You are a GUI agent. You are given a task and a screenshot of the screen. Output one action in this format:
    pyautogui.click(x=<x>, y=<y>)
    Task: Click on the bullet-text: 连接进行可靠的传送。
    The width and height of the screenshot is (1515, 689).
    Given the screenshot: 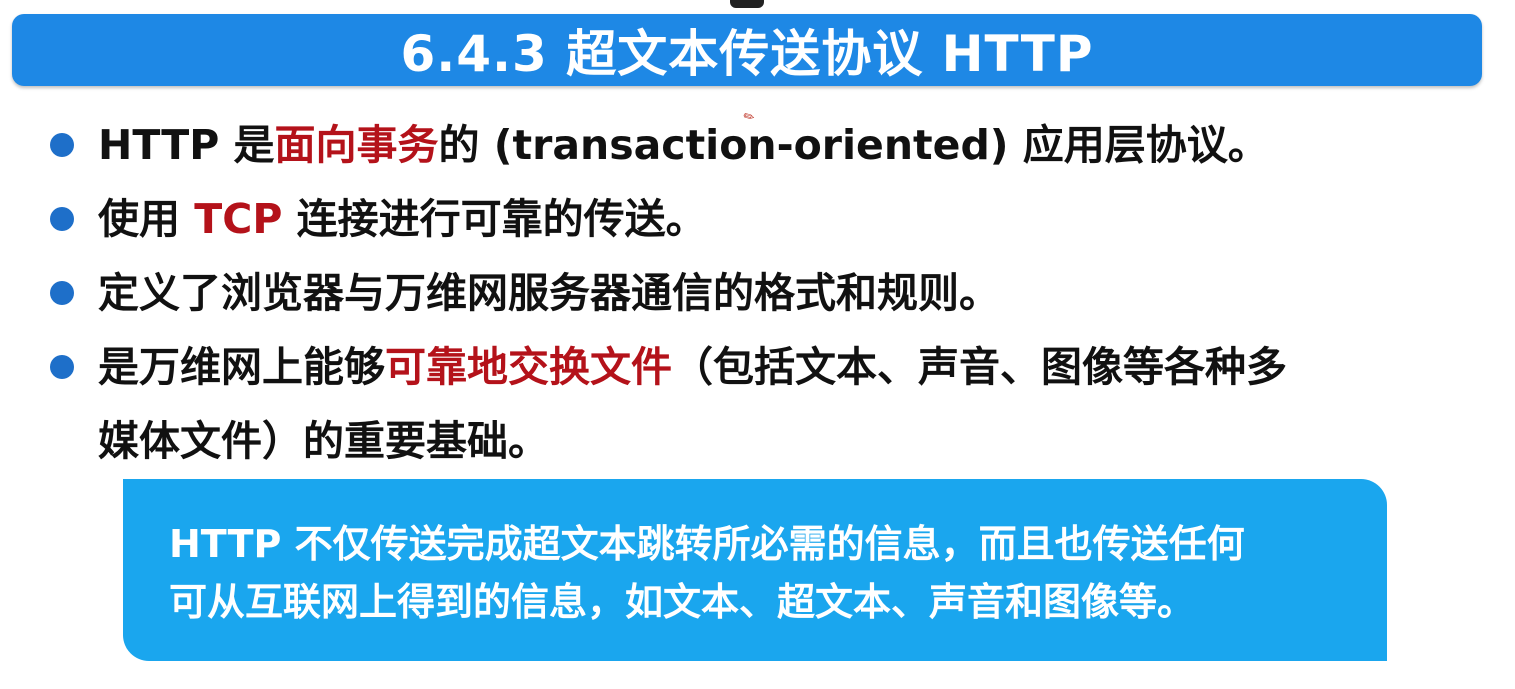 What is the action you would take?
    pyautogui.click(x=494, y=219)
    